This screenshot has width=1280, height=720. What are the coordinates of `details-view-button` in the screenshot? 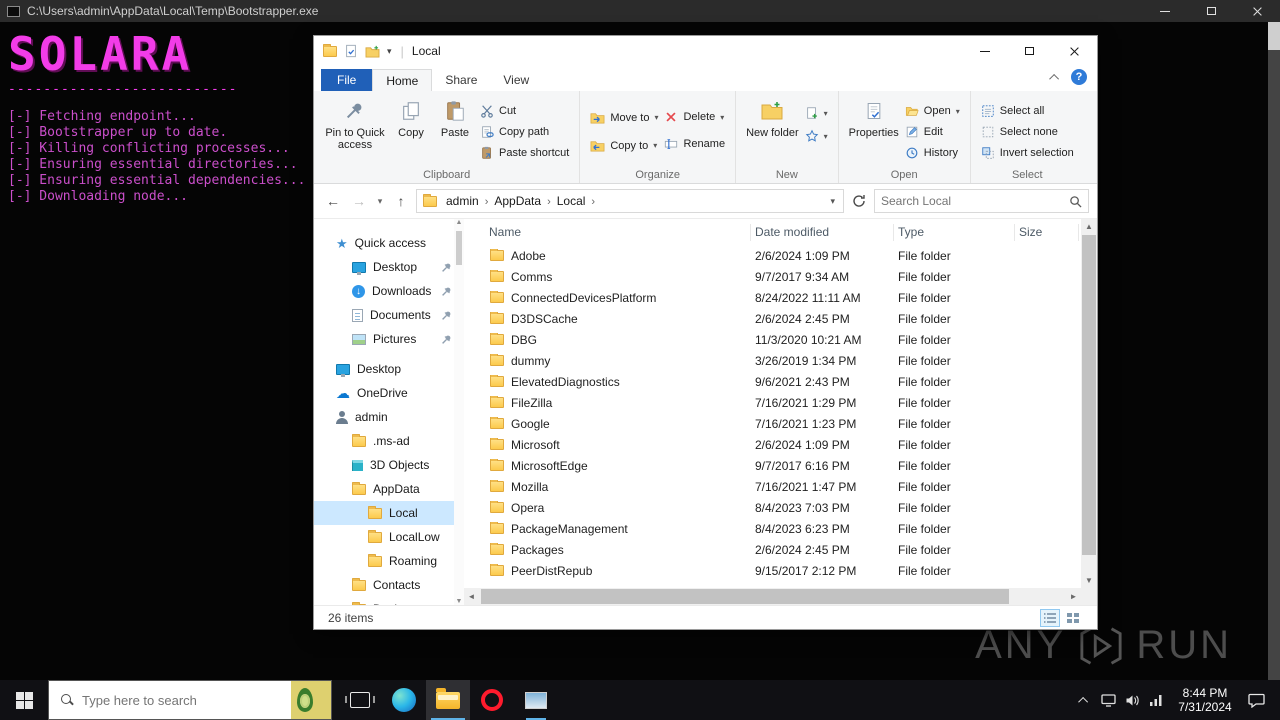 It's located at (1050, 617).